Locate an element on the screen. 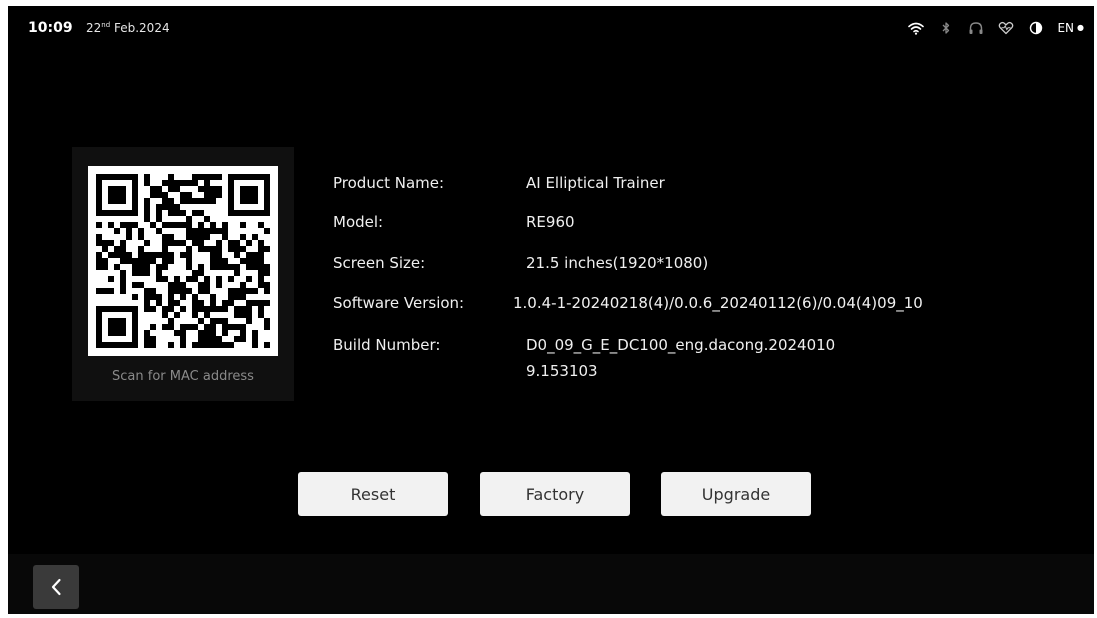 The width and height of the screenshot is (1097, 618). date-display: 22nd Feb.2024 is located at coordinates (128, 28).